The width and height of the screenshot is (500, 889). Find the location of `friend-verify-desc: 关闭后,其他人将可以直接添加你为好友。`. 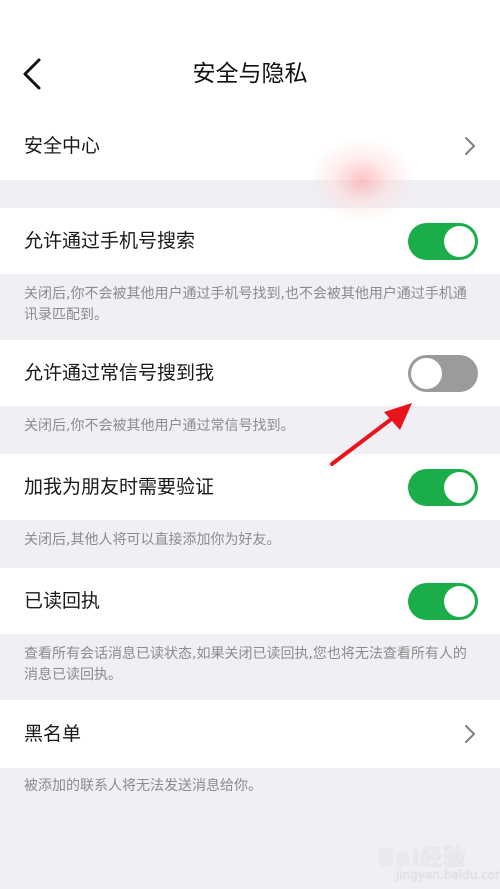

friend-verify-desc: 关闭后,其他人将可以直接添加你为好友。 is located at coordinates (152, 540).